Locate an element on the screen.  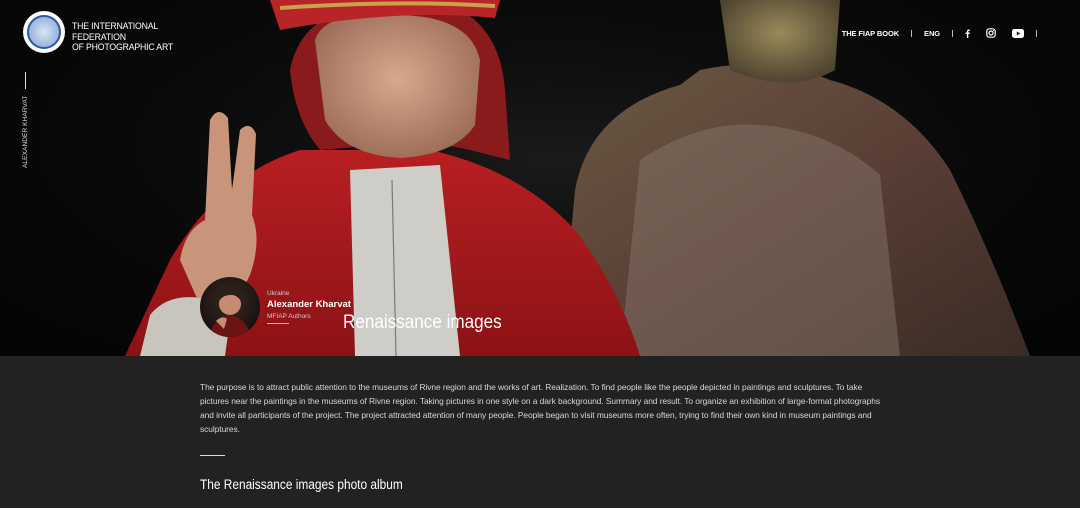
side-author-label: ALEXANDER KHARVAT is located at coordinates (25, 132).